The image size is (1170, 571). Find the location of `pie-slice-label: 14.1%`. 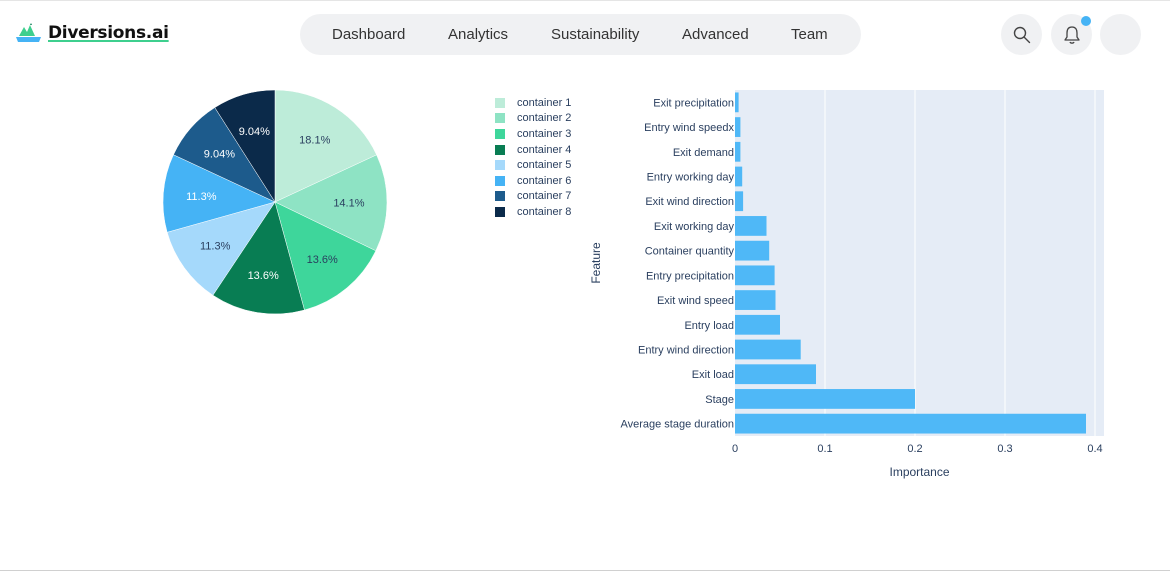

pie-slice-label: 14.1% is located at coordinates (348, 204).